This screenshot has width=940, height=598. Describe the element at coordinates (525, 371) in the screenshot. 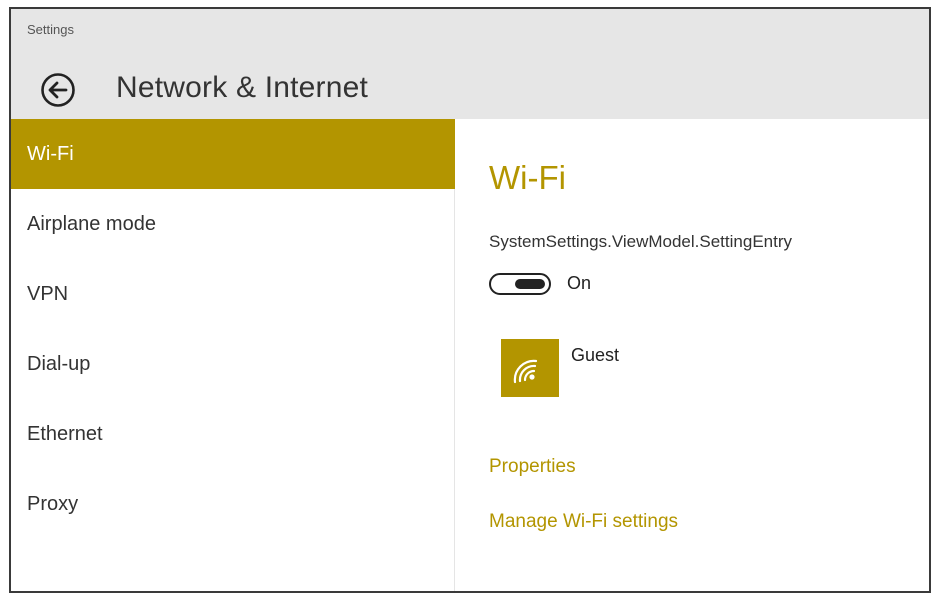

I see `wifi-signal-icon` at that location.